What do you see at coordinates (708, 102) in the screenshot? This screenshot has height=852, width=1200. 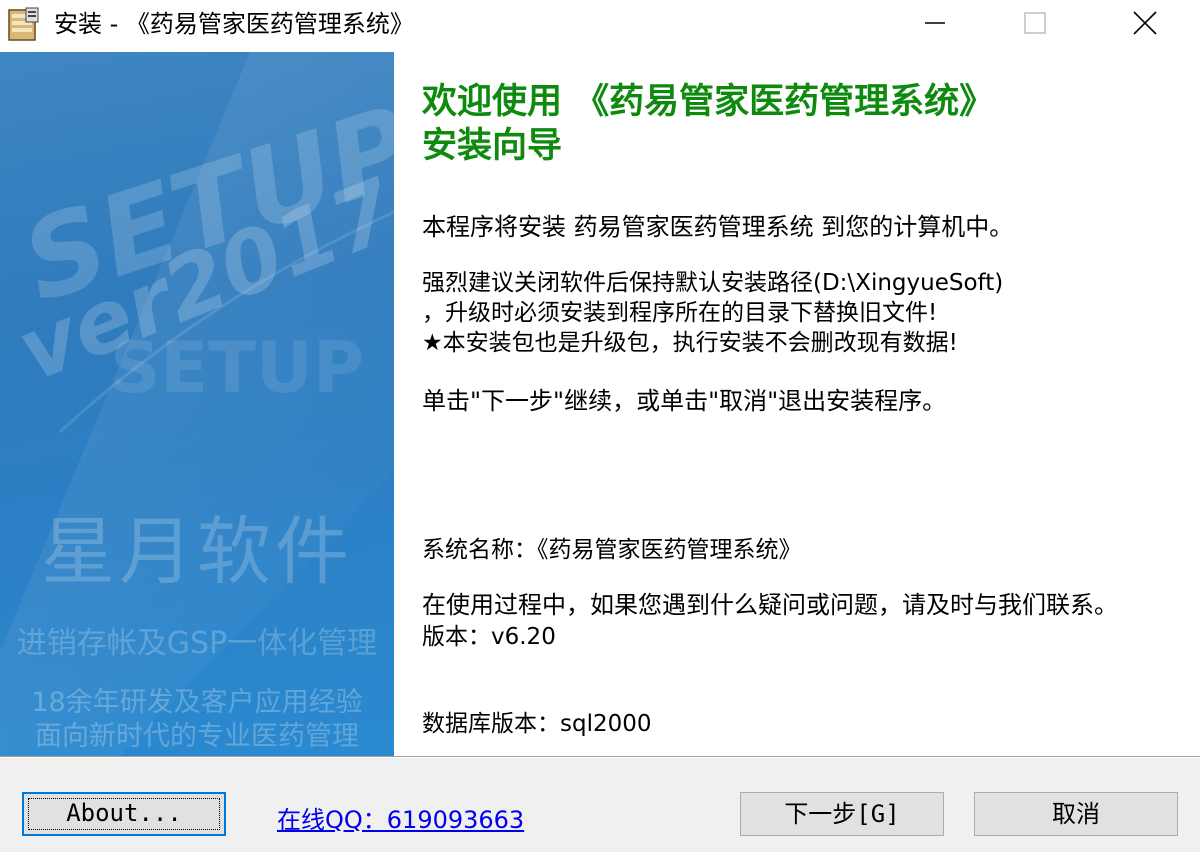 I see `welcome-heading-line1: 欢迎使用 《药易管家医药管理系统》` at bounding box center [708, 102].